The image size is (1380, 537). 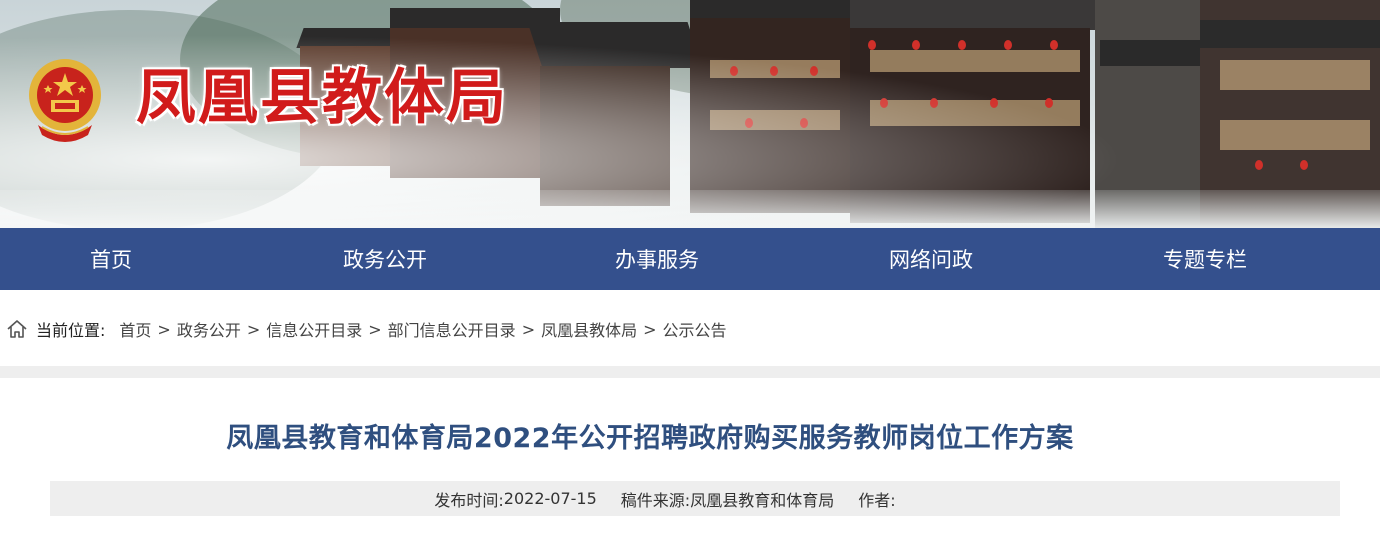 I want to click on nav-item-services: 办事服务, so click(x=657, y=259).